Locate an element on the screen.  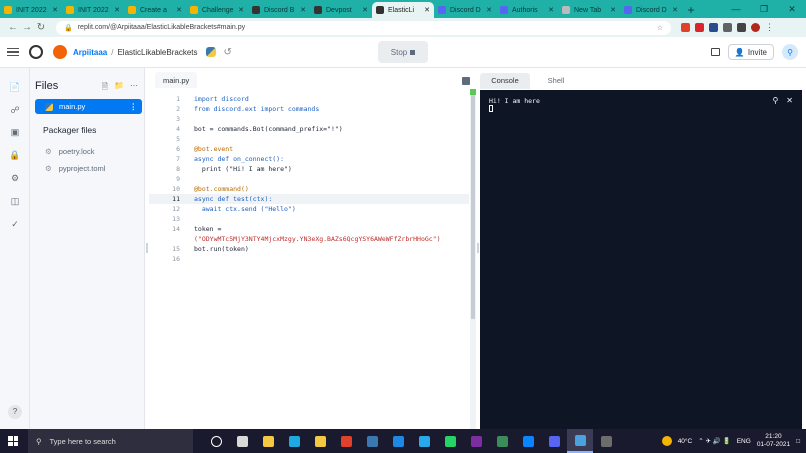
code-line: 6 @bot.event is located at coordinates (309, 149).